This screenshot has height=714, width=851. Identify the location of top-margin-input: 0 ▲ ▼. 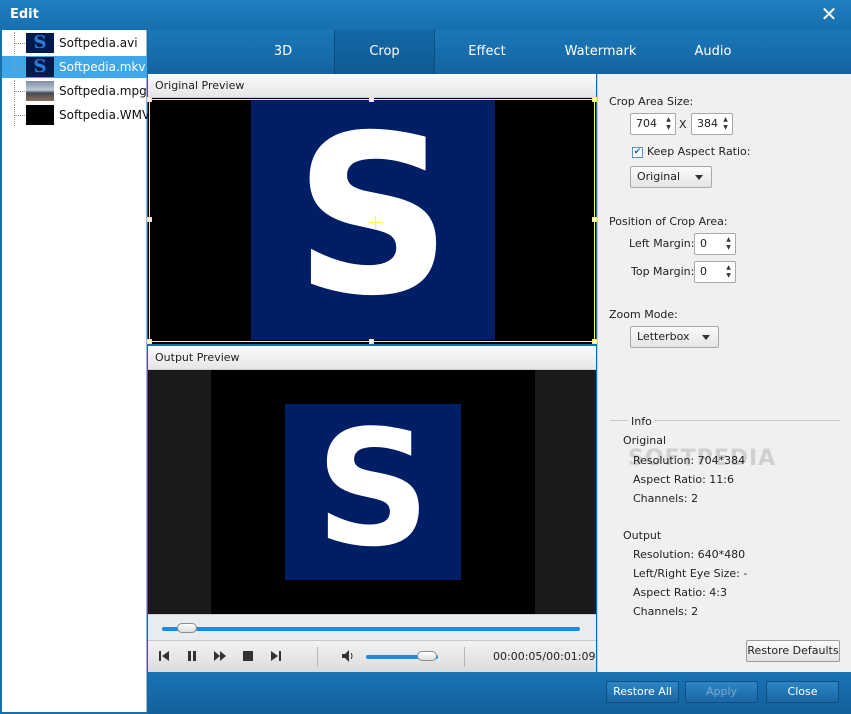
(715, 272).